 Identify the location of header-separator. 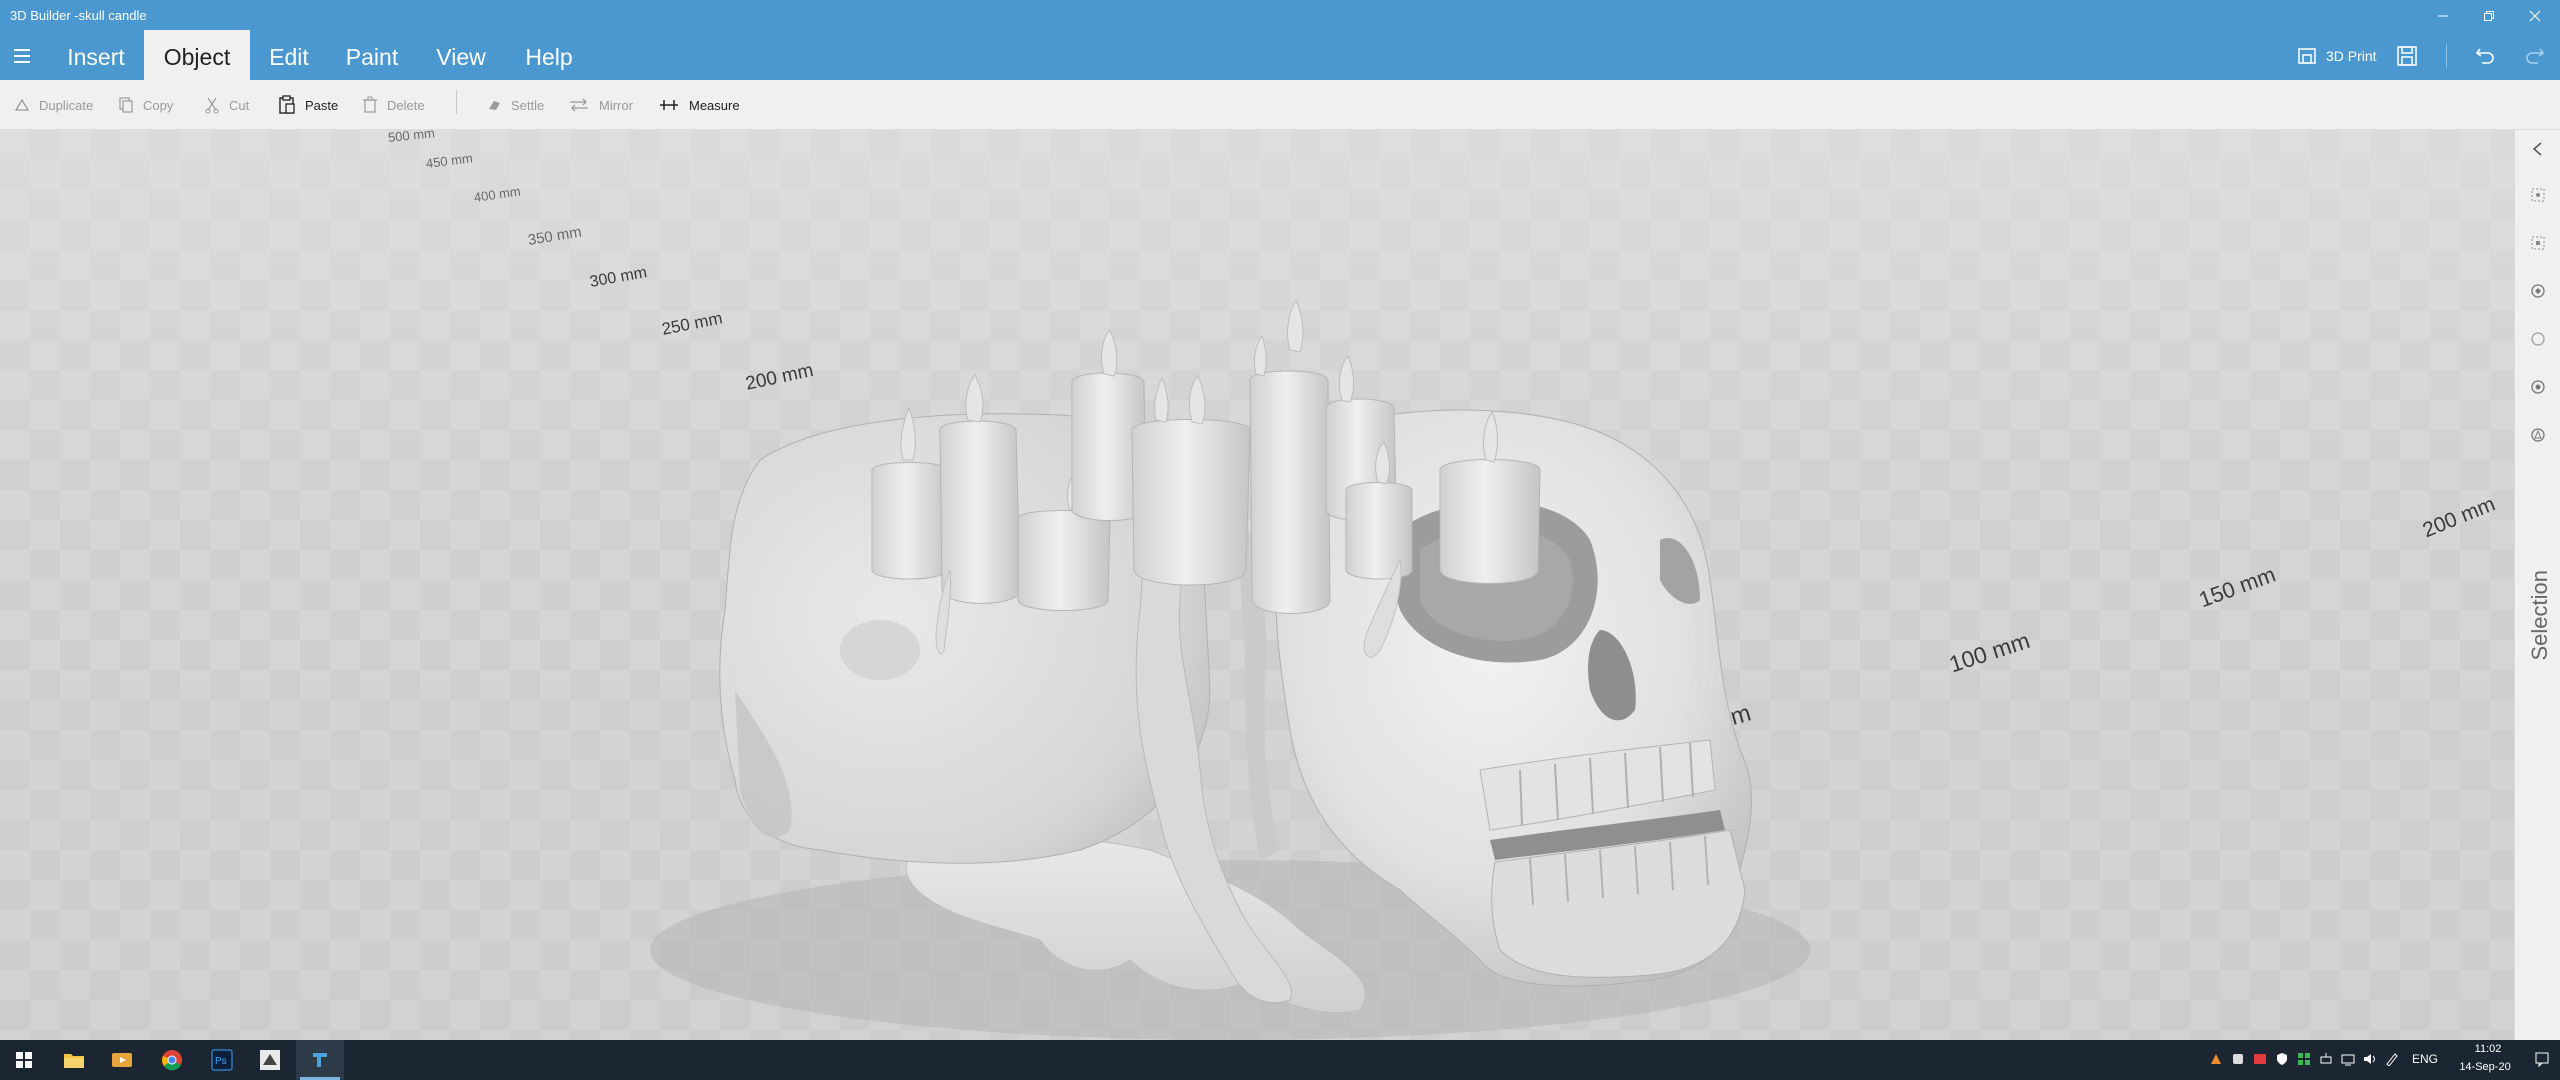
(2446, 56).